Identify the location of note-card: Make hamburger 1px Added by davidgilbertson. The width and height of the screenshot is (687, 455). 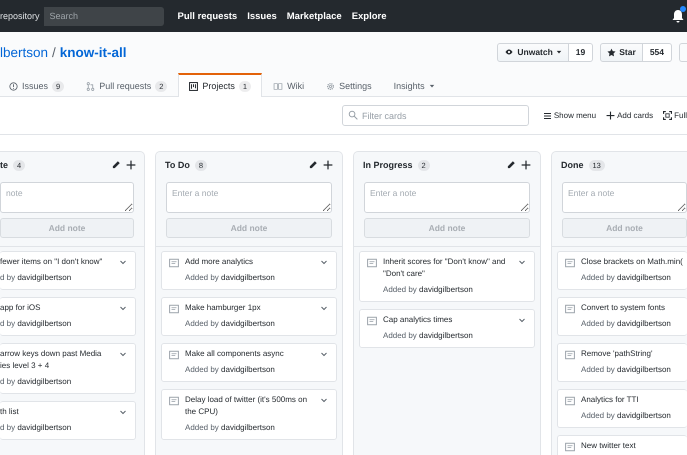
(249, 316).